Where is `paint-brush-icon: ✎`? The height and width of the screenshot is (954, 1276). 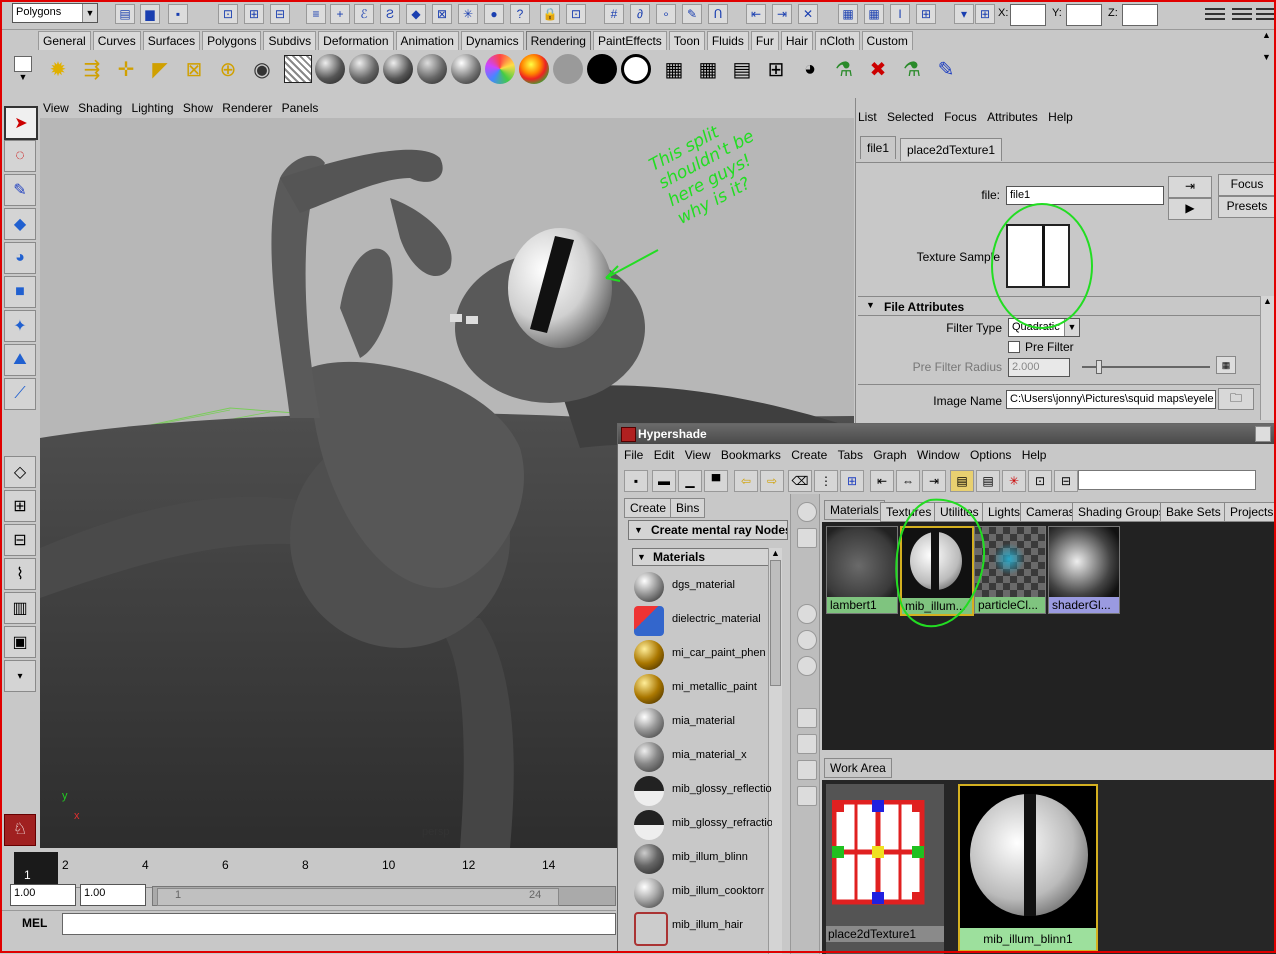 paint-brush-icon: ✎ is located at coordinates (946, 69).